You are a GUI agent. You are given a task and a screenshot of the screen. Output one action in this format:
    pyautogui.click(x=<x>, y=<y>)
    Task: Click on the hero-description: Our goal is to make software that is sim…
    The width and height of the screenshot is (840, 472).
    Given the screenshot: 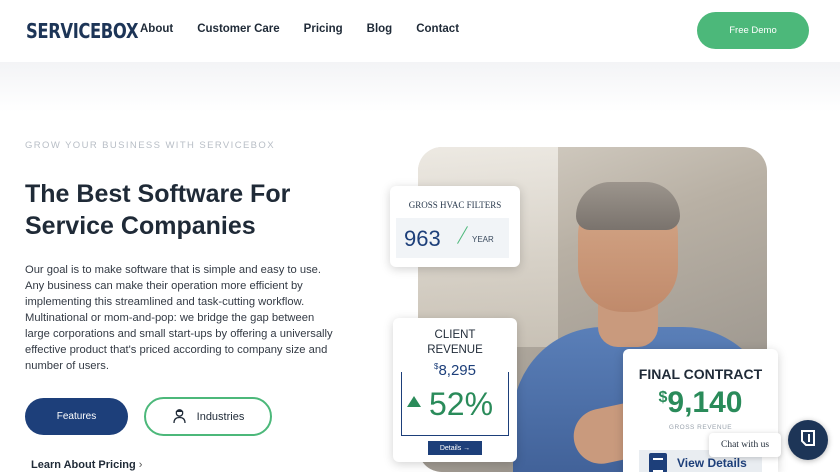 What is the action you would take?
    pyautogui.click(x=179, y=318)
    